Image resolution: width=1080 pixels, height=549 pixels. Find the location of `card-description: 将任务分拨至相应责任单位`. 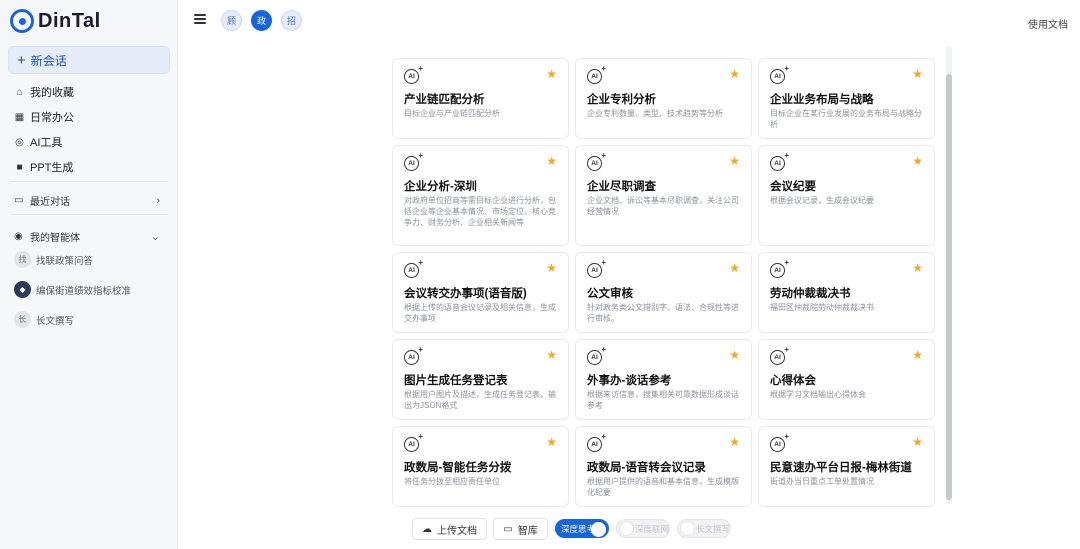

card-description: 将任务分拨至相应责任单位 is located at coordinates (452, 481).